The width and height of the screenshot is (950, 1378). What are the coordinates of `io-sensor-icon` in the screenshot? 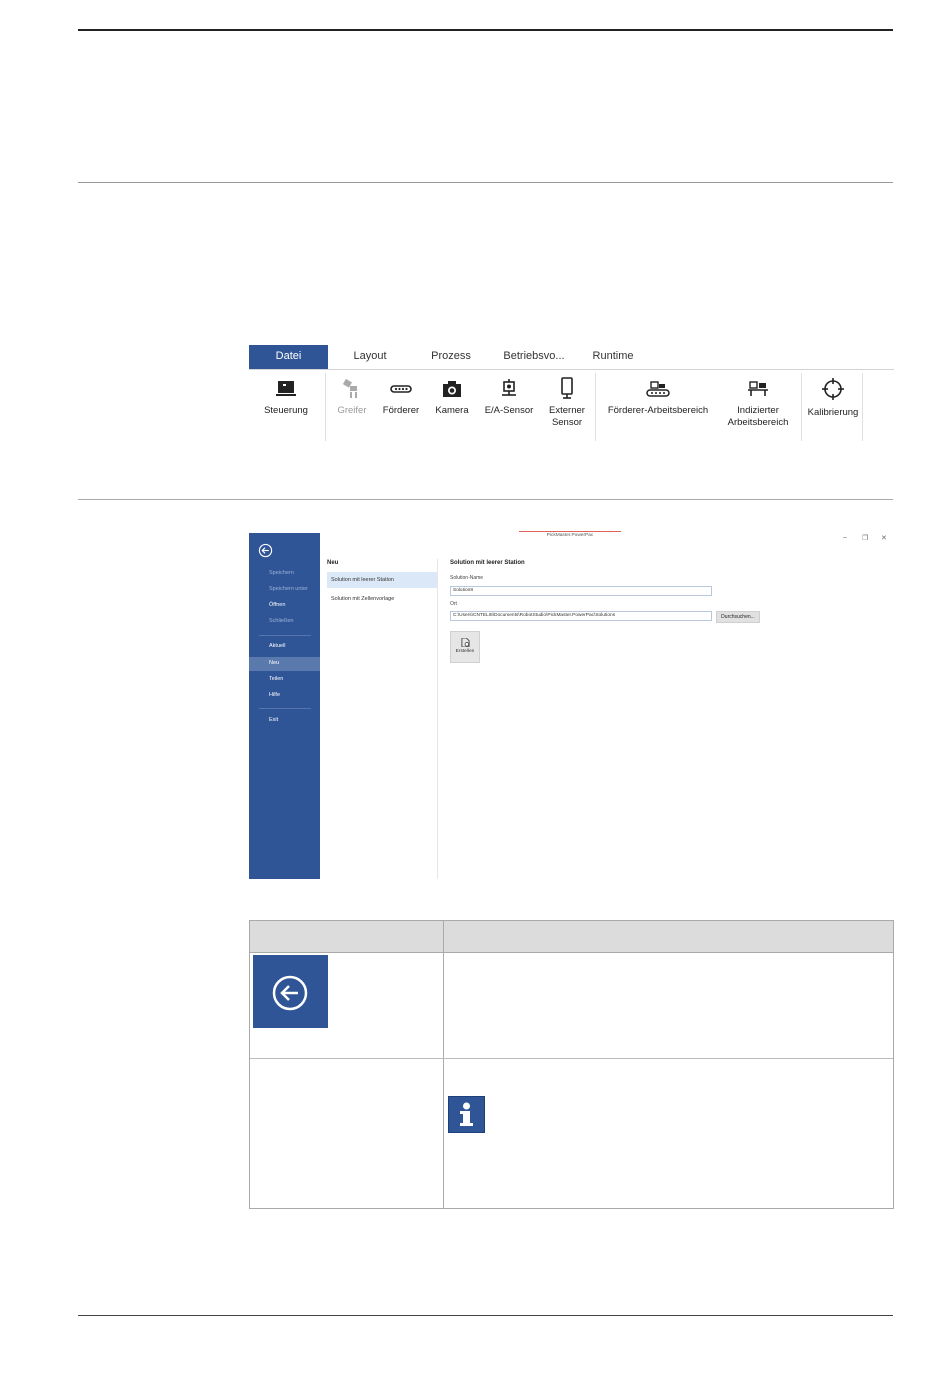 It's located at (509, 387).